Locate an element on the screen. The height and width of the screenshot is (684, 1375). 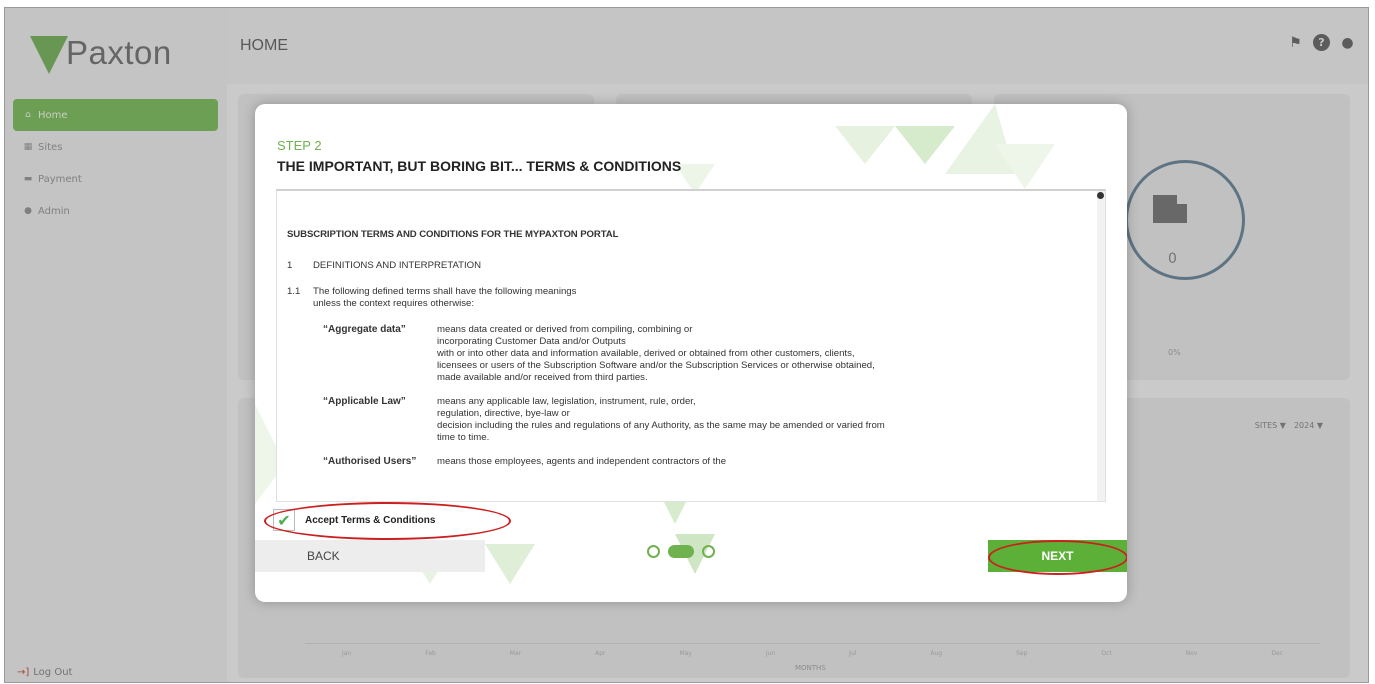
scrollbar-thumb is located at coordinates (1100, 195).